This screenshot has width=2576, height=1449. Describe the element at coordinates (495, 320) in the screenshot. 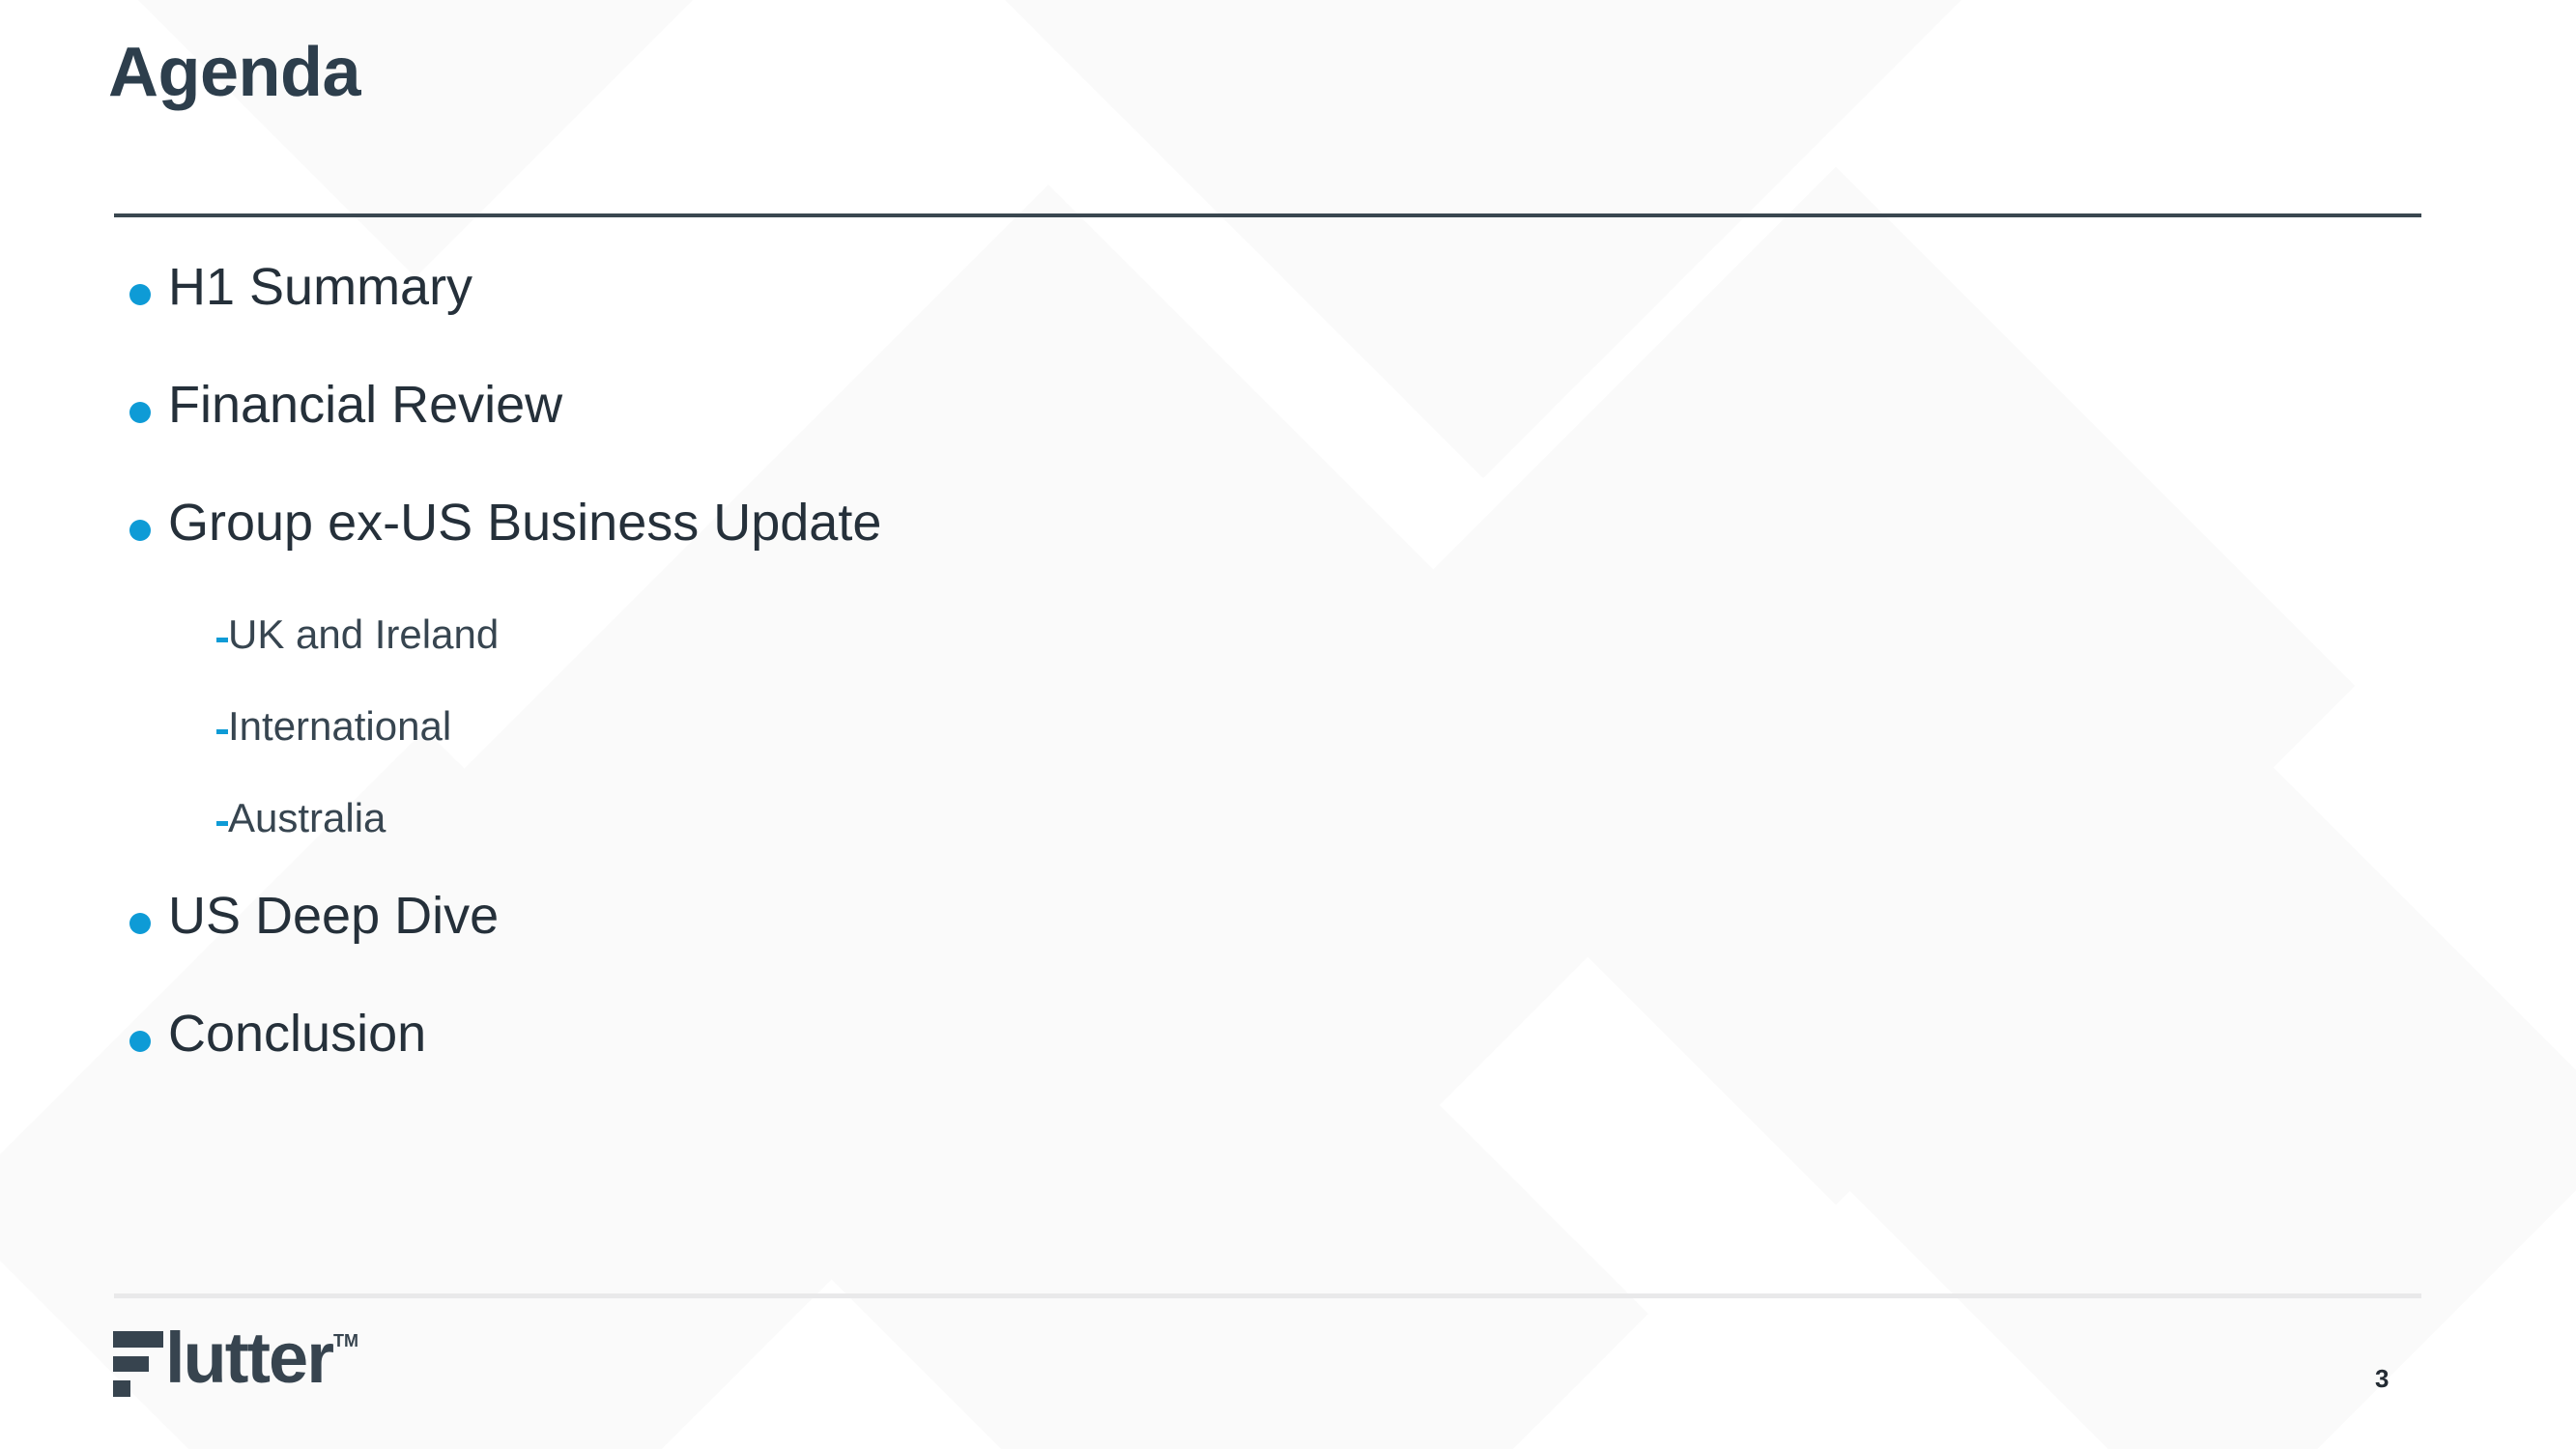

I see `list-item: H1 Summary` at that location.